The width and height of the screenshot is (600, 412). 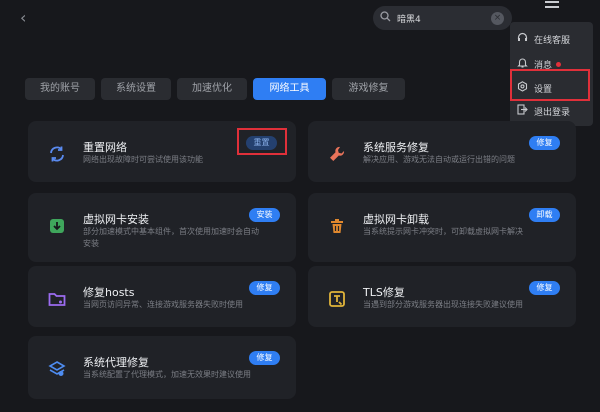 I want to click on card-title: 重置网络, so click(x=105, y=147).